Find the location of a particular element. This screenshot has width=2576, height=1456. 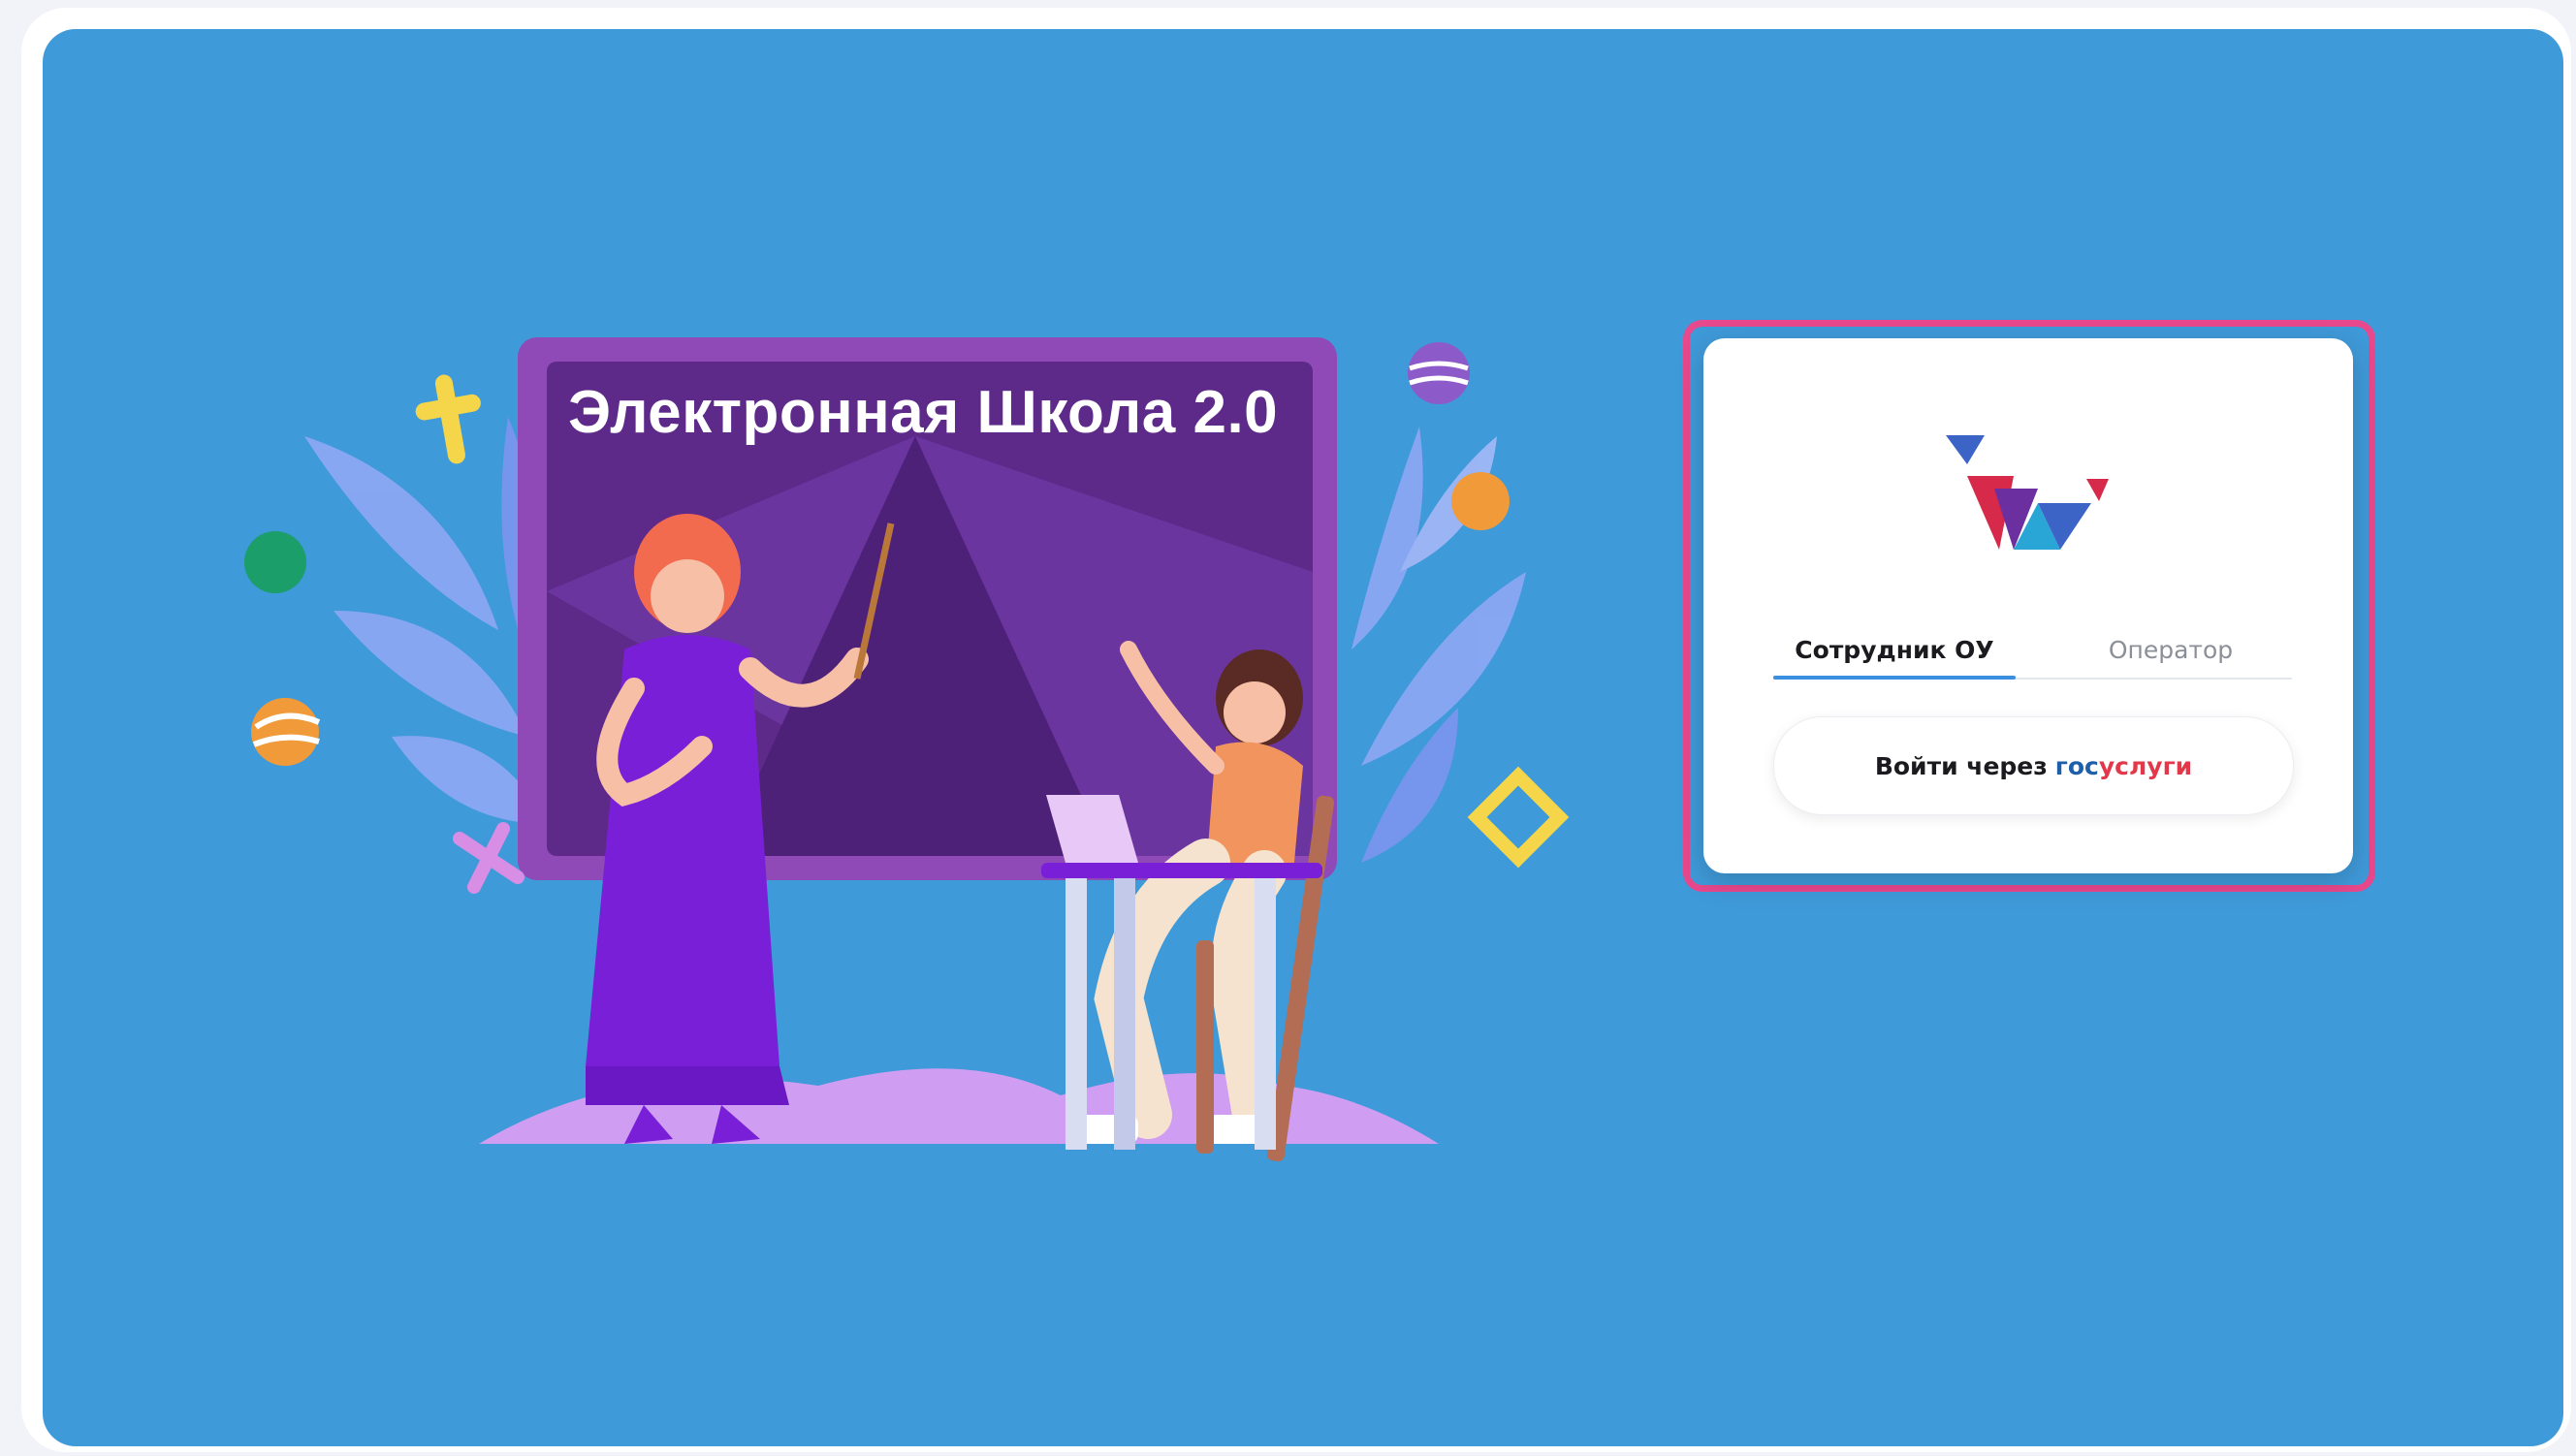

tab-operator: Оператор is located at coordinates (2171, 653).